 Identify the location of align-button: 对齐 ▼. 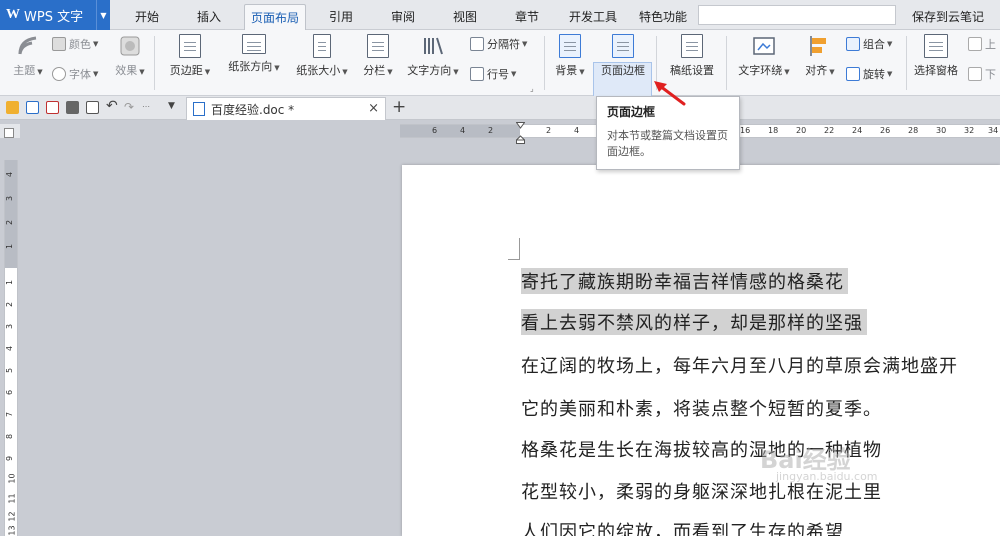
(820, 54).